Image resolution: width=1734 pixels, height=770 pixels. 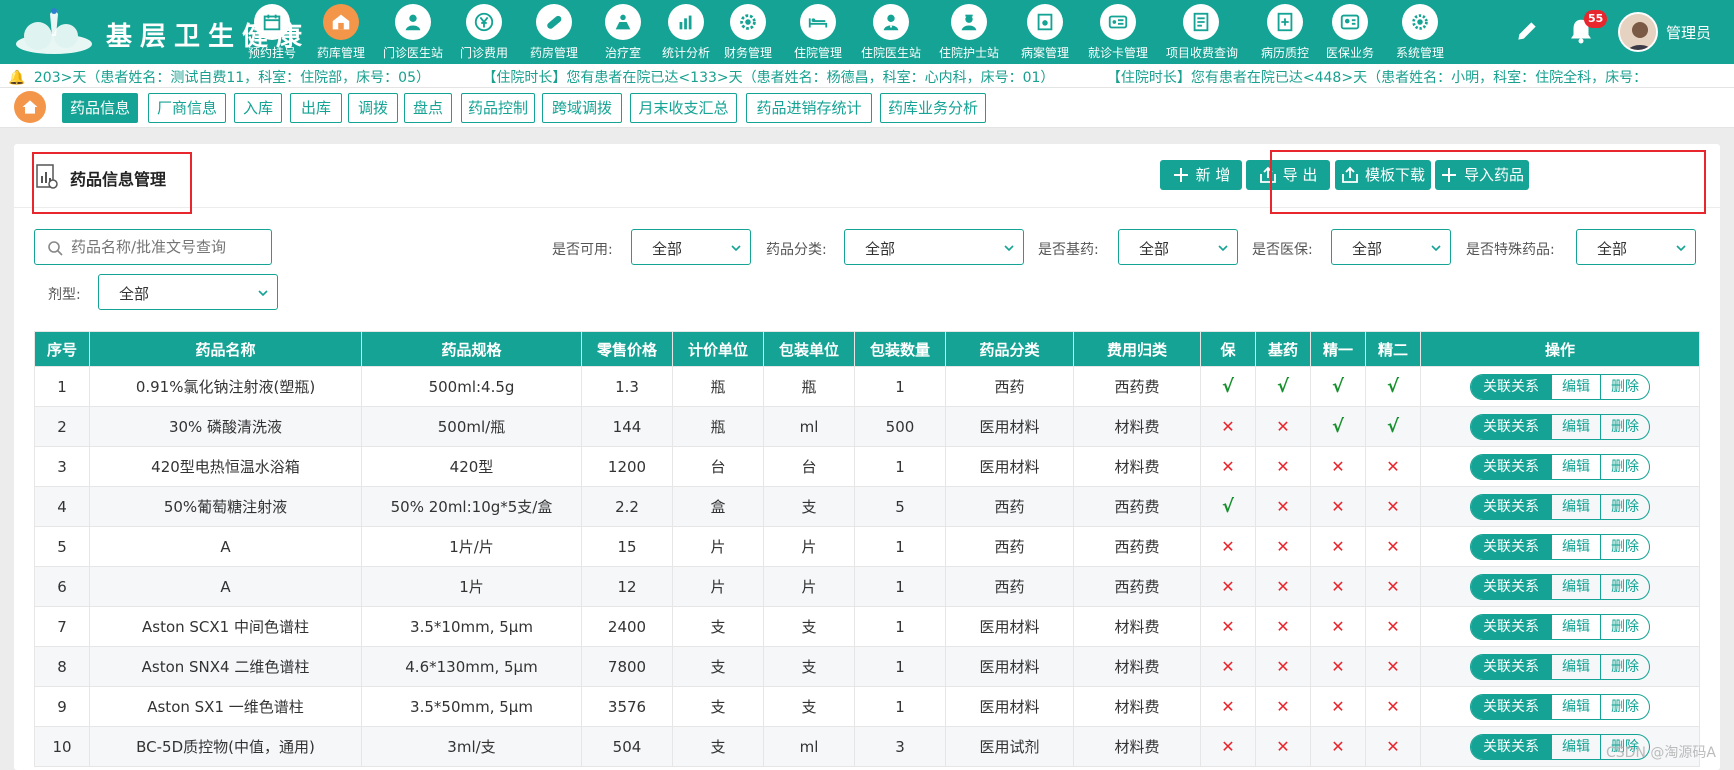 What do you see at coordinates (718, 466) in the screenshot?
I see `cell-unit: 台` at bounding box center [718, 466].